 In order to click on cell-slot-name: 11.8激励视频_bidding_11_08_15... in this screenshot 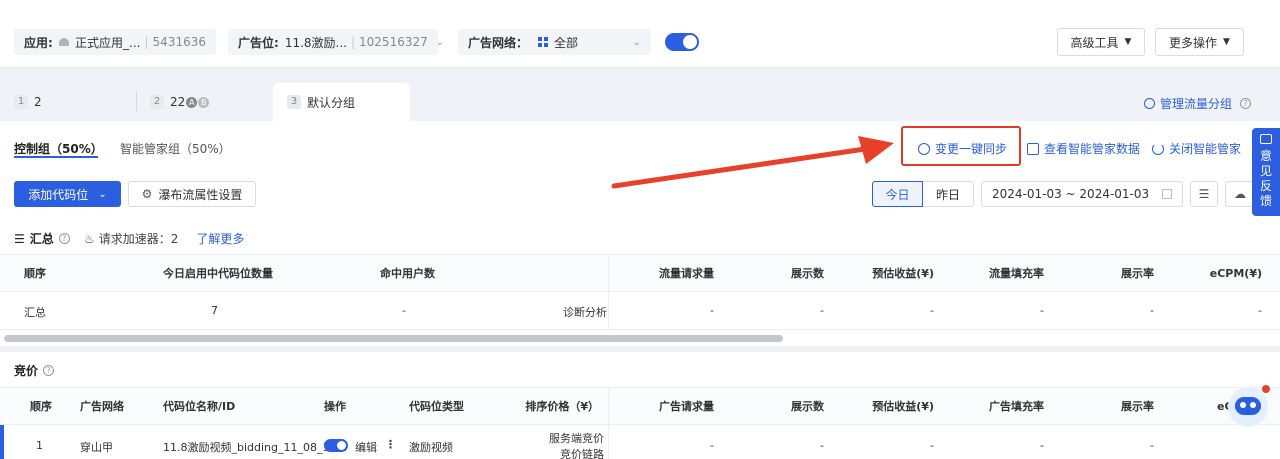, I will do `click(255, 447)`.